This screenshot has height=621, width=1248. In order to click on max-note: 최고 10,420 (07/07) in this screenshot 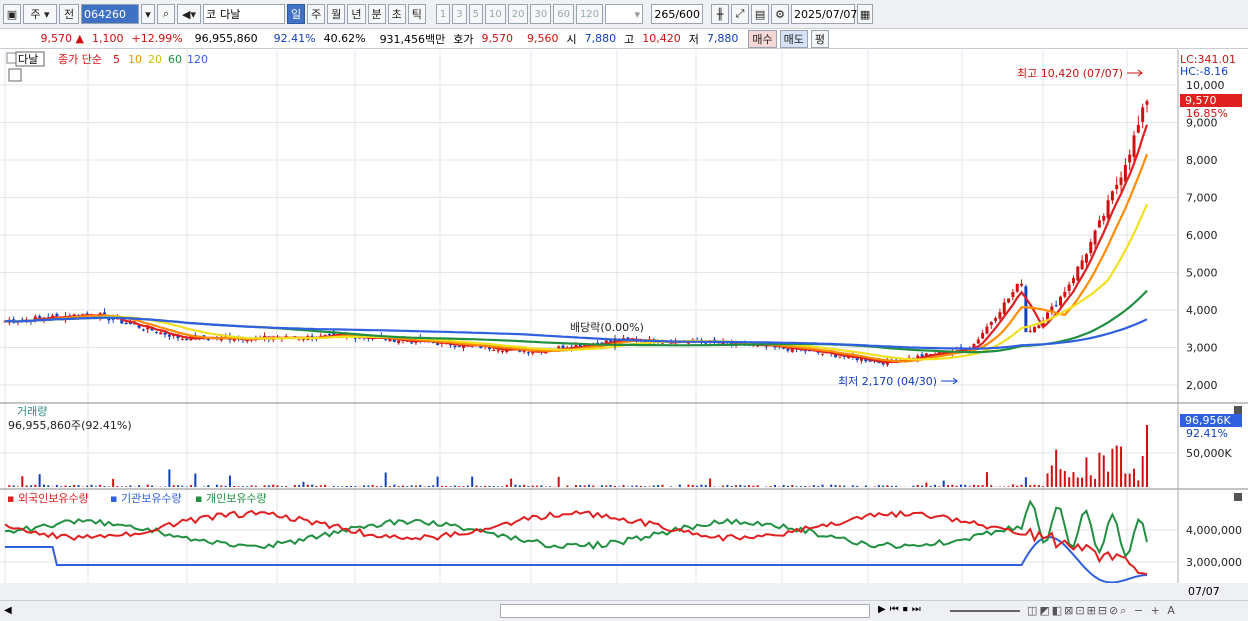, I will do `click(1070, 73)`.